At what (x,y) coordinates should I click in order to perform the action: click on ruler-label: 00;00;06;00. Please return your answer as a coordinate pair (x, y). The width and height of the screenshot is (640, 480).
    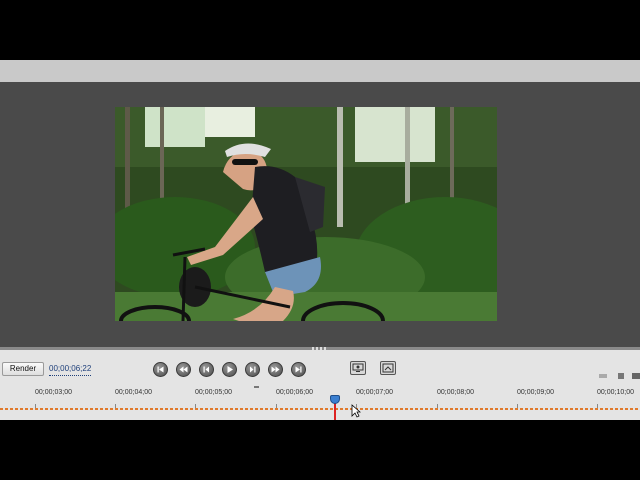
    Looking at the image, I should click on (294, 392).